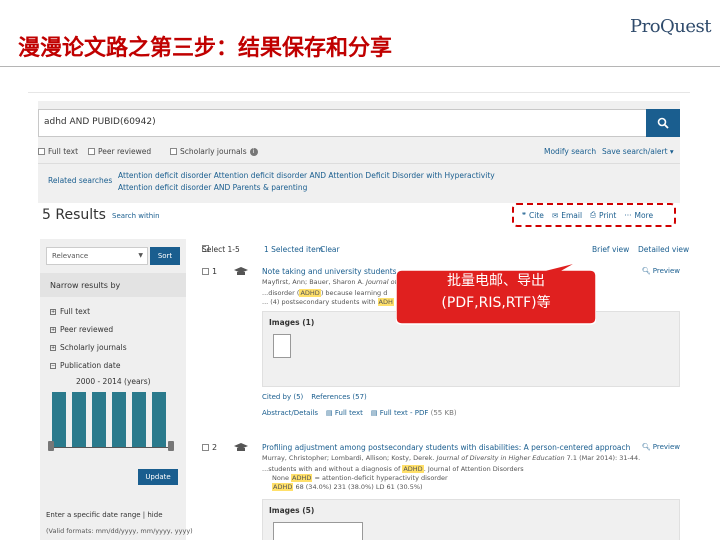 Image resolution: width=720 pixels, height=540 pixels. What do you see at coordinates (570, 151) in the screenshot?
I see `modify-search-link: Modify search` at bounding box center [570, 151].